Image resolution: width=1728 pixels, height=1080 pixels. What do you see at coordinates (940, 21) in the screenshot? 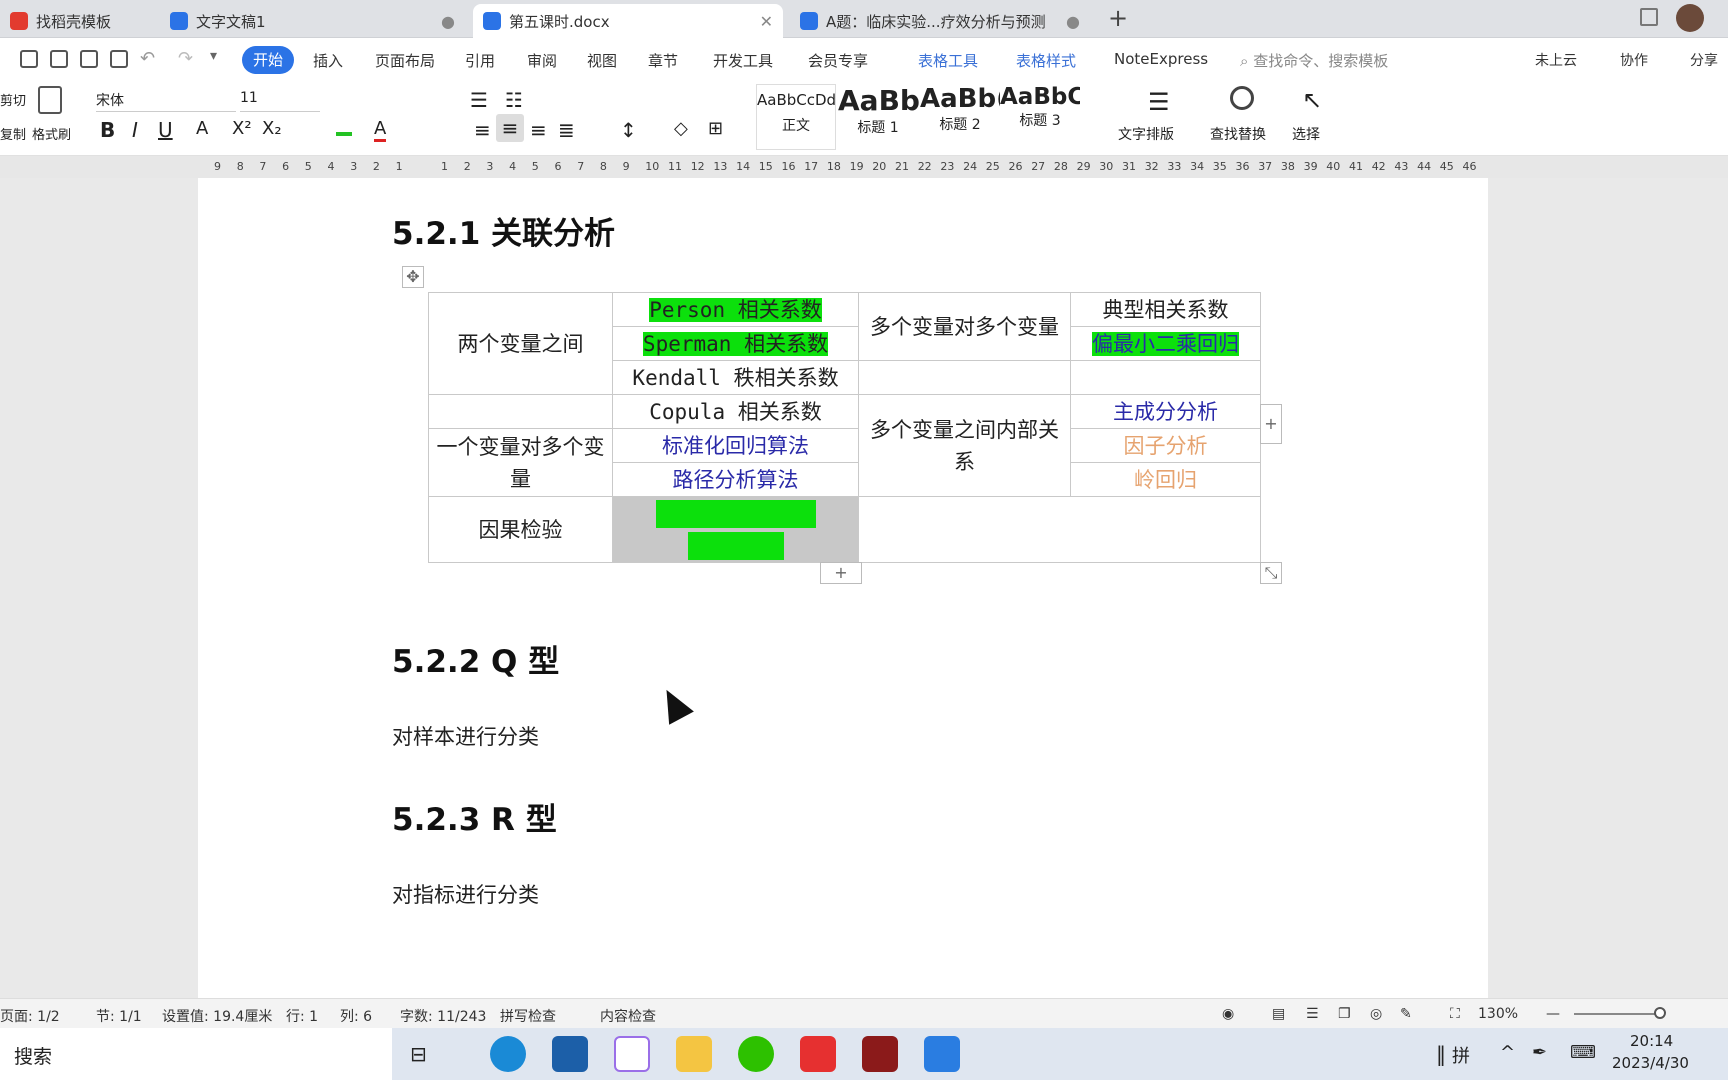
I see `tab-a-topic: A题：临床实验...疗效分析与预测 ●` at bounding box center [940, 21].